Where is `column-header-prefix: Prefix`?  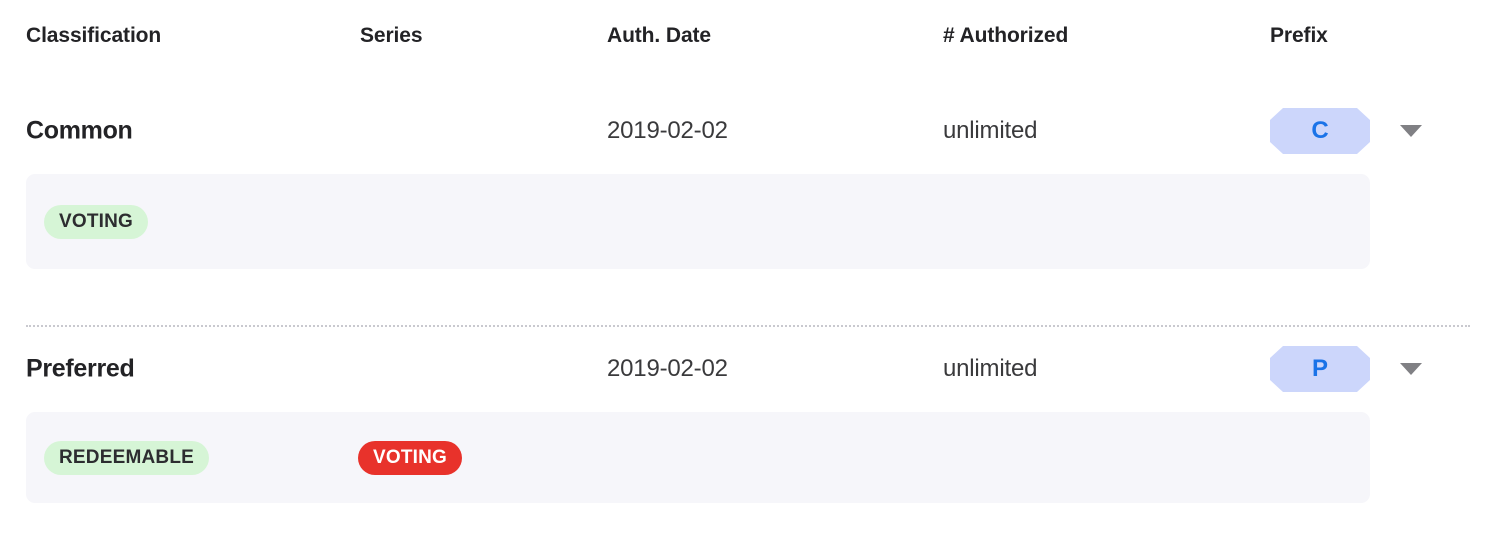 column-header-prefix: Prefix is located at coordinates (1299, 35).